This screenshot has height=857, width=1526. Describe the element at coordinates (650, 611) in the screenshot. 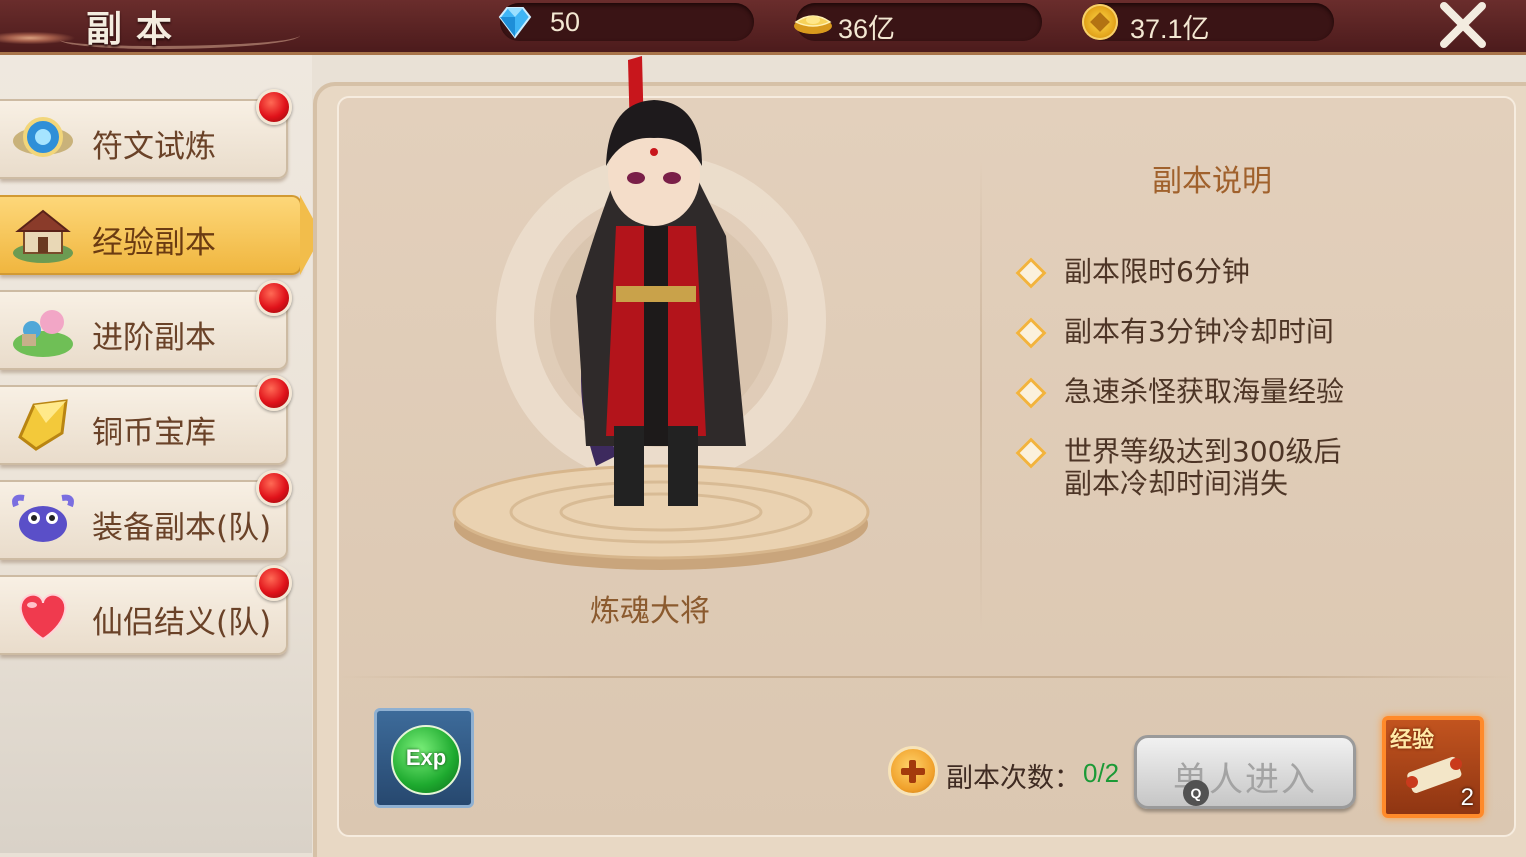

I see `boss-name: 炼魂大将` at that location.